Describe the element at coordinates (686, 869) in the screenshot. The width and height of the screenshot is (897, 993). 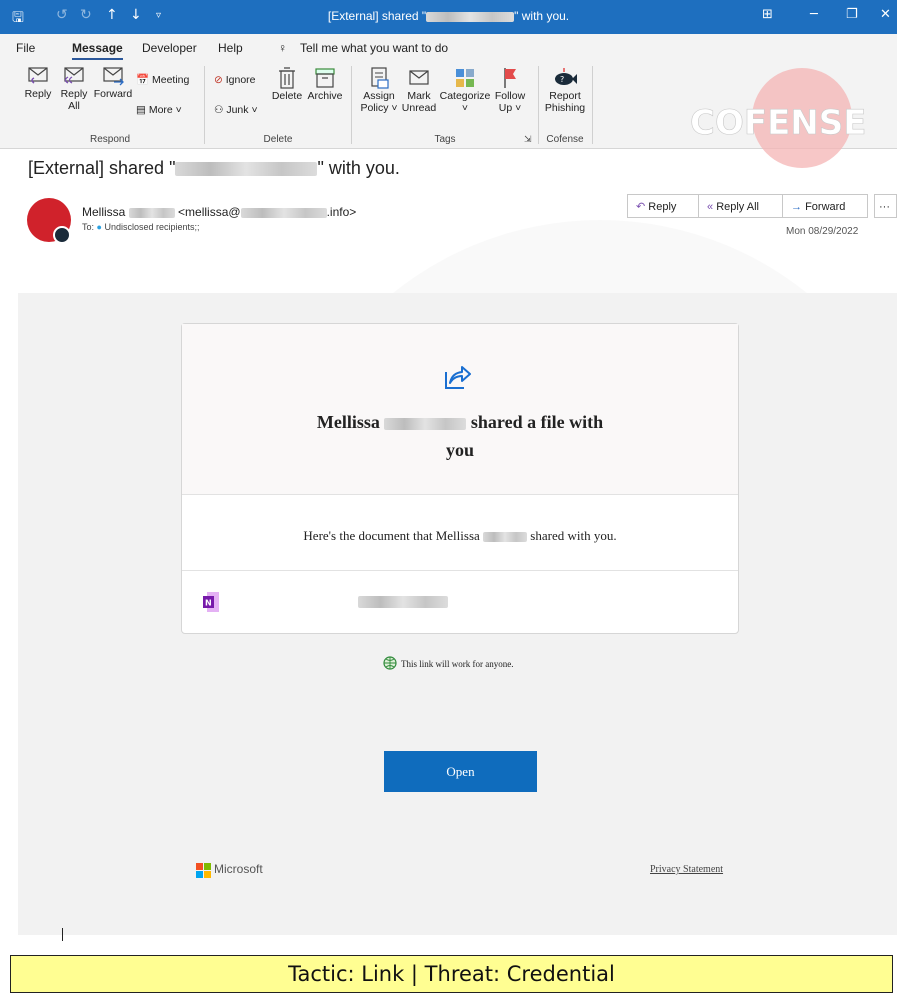
I see `privacy-statement-link: Privacy Statement` at that location.